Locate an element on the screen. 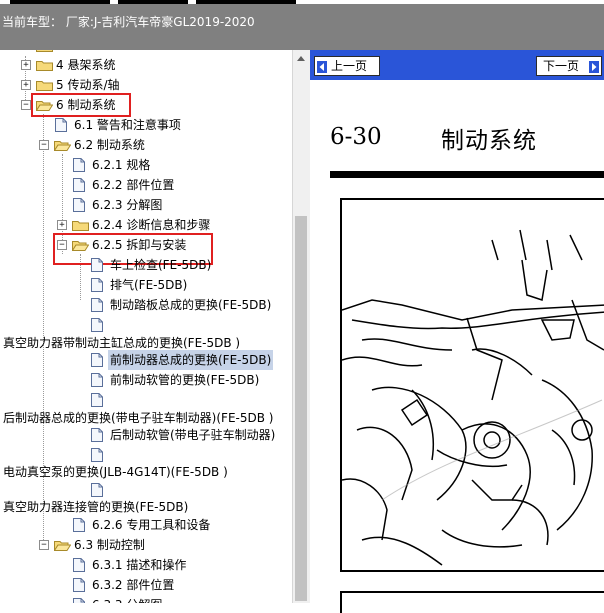 This screenshot has height=613, width=604. tree-item-label: 后制动软管(带电子驻车制动器) is located at coordinates (193, 435).